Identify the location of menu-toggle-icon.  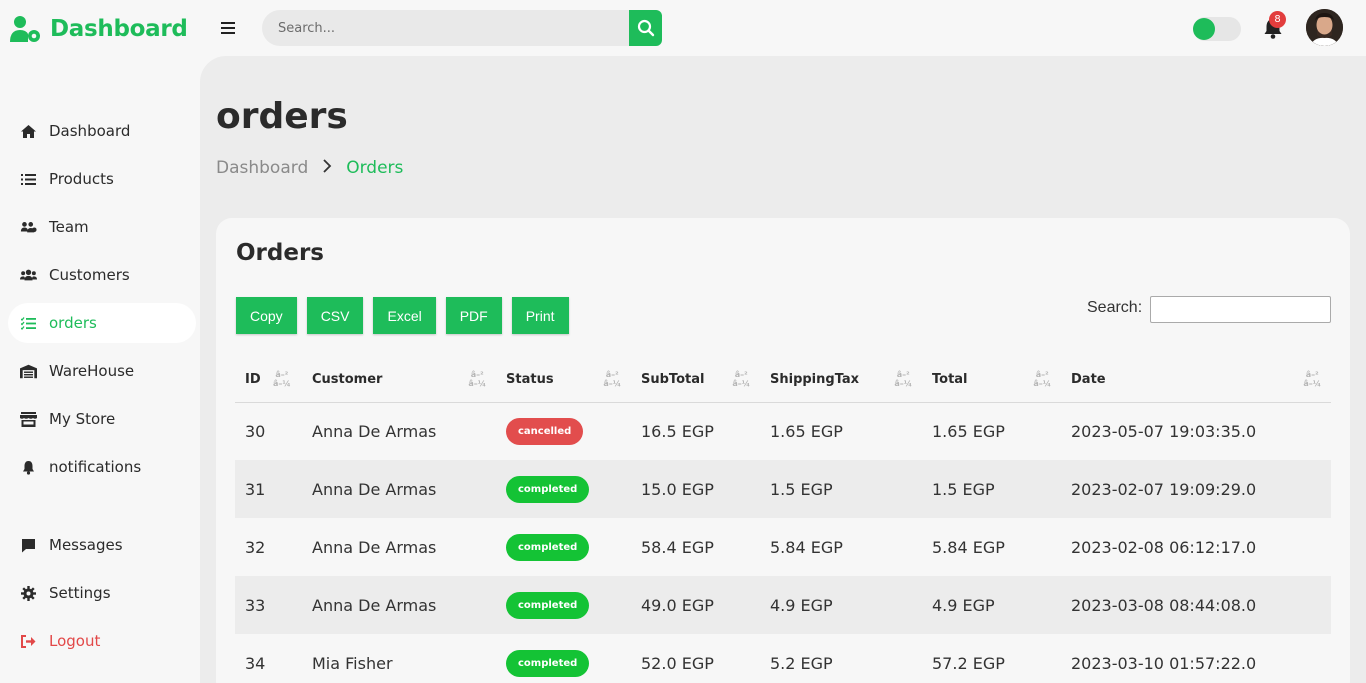
(231, 28).